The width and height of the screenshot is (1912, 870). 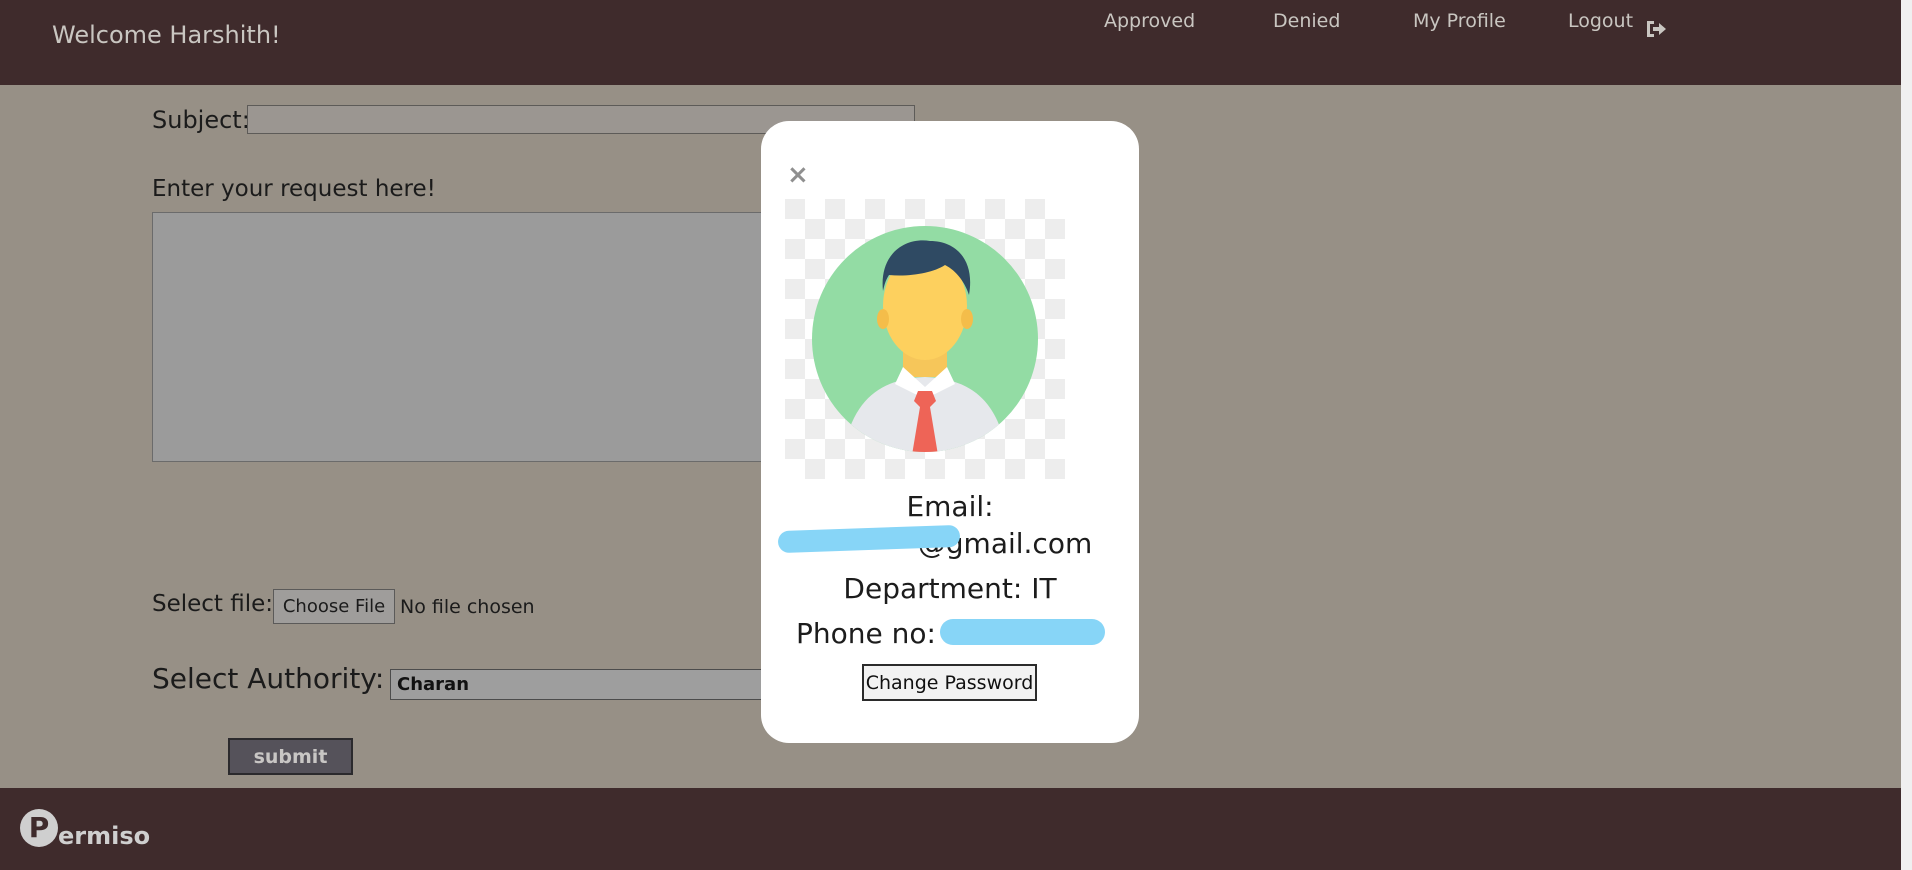 I want to click on file-status: No file chosen, so click(x=467, y=607).